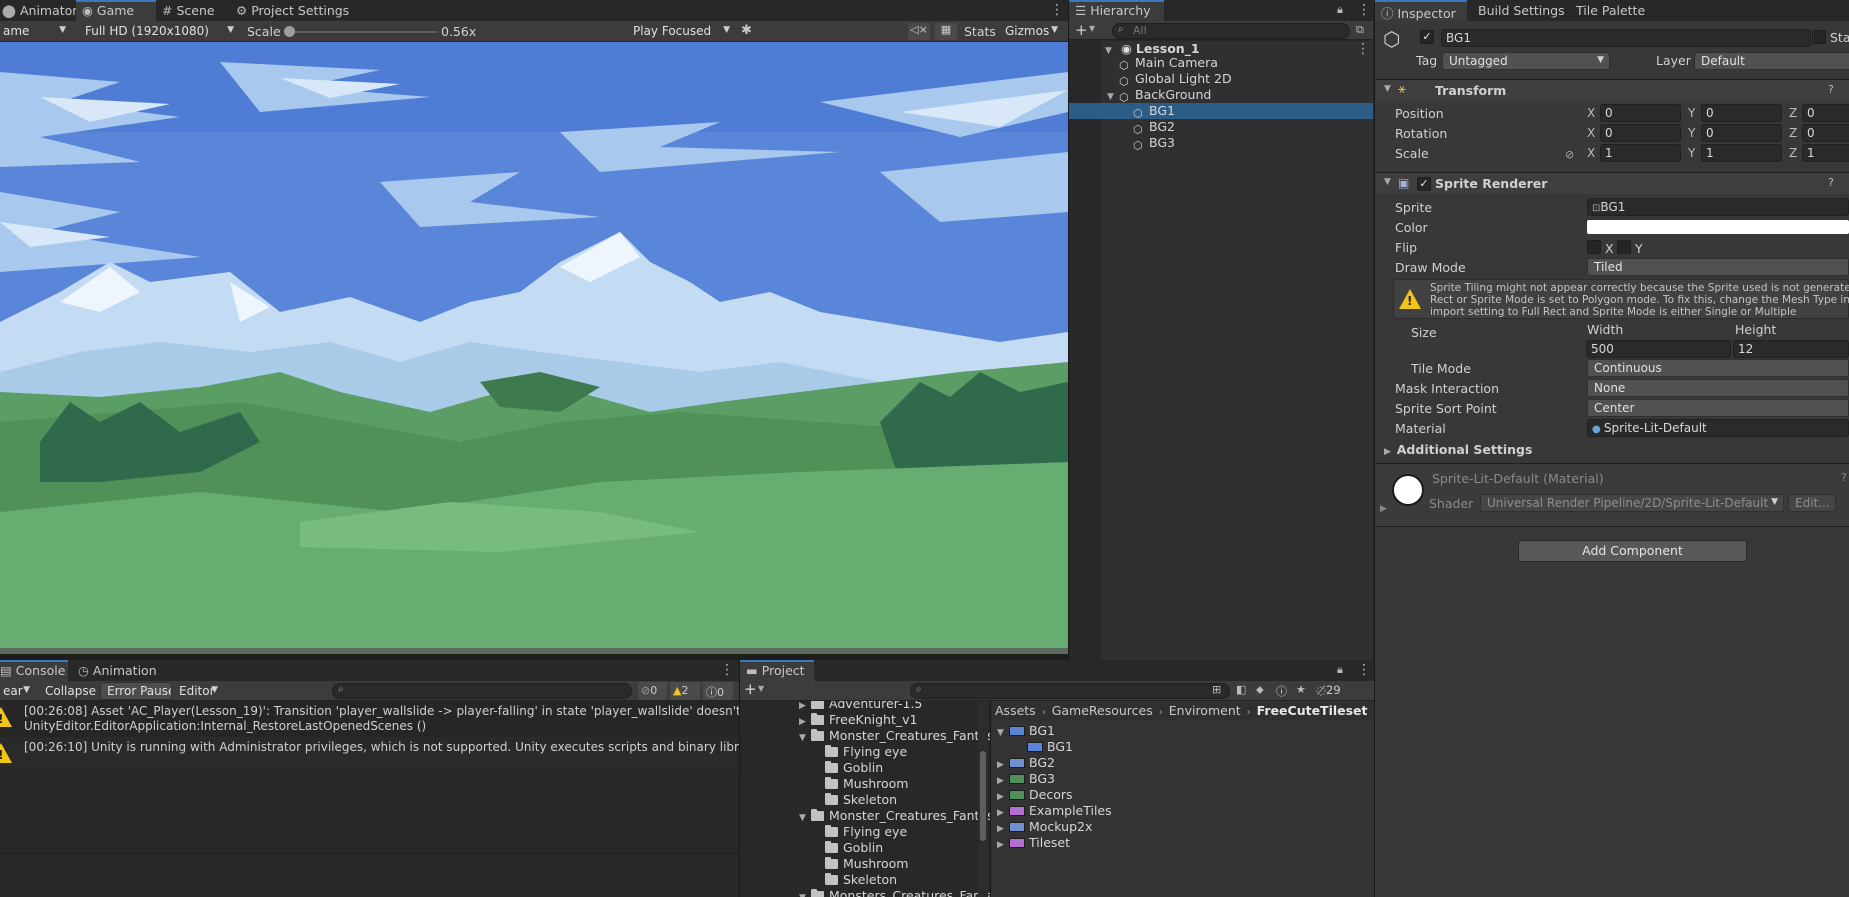 This screenshot has height=897, width=1849. What do you see at coordinates (289, 31) in the screenshot?
I see `scale-slider-thumb` at bounding box center [289, 31].